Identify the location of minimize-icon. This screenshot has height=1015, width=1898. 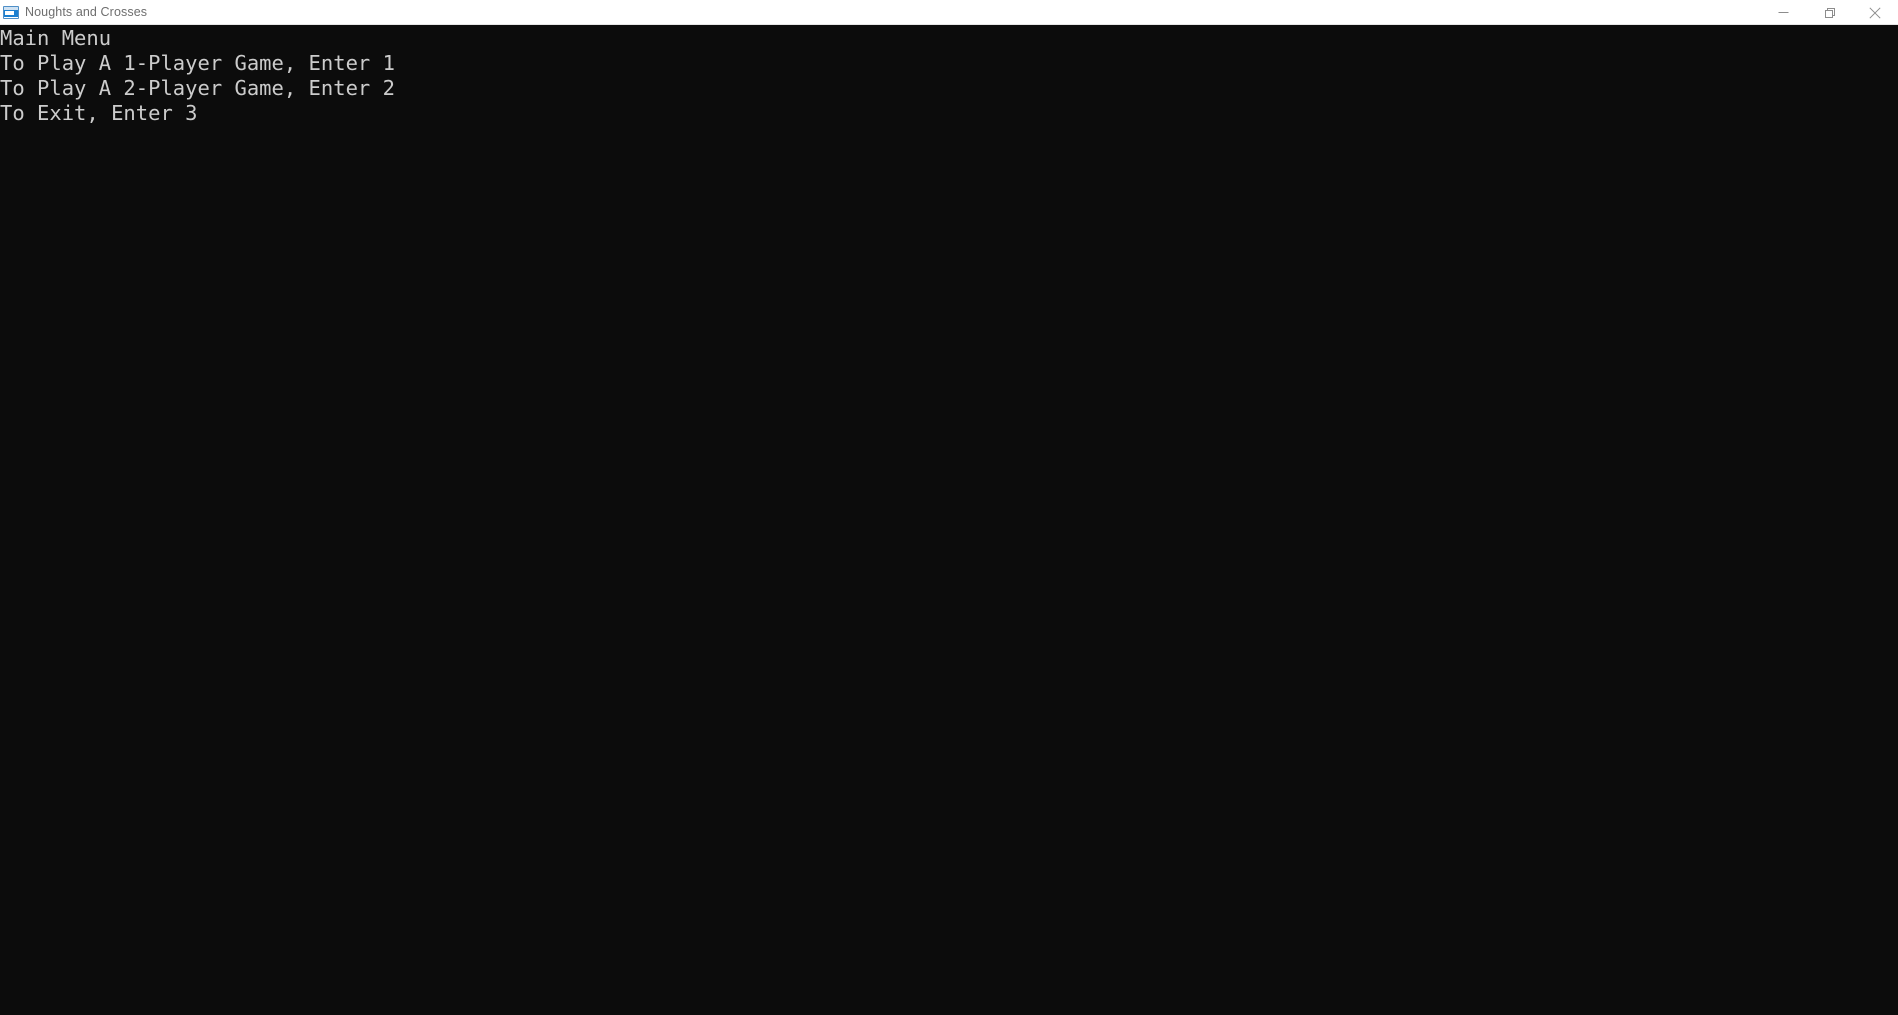
(1783, 12).